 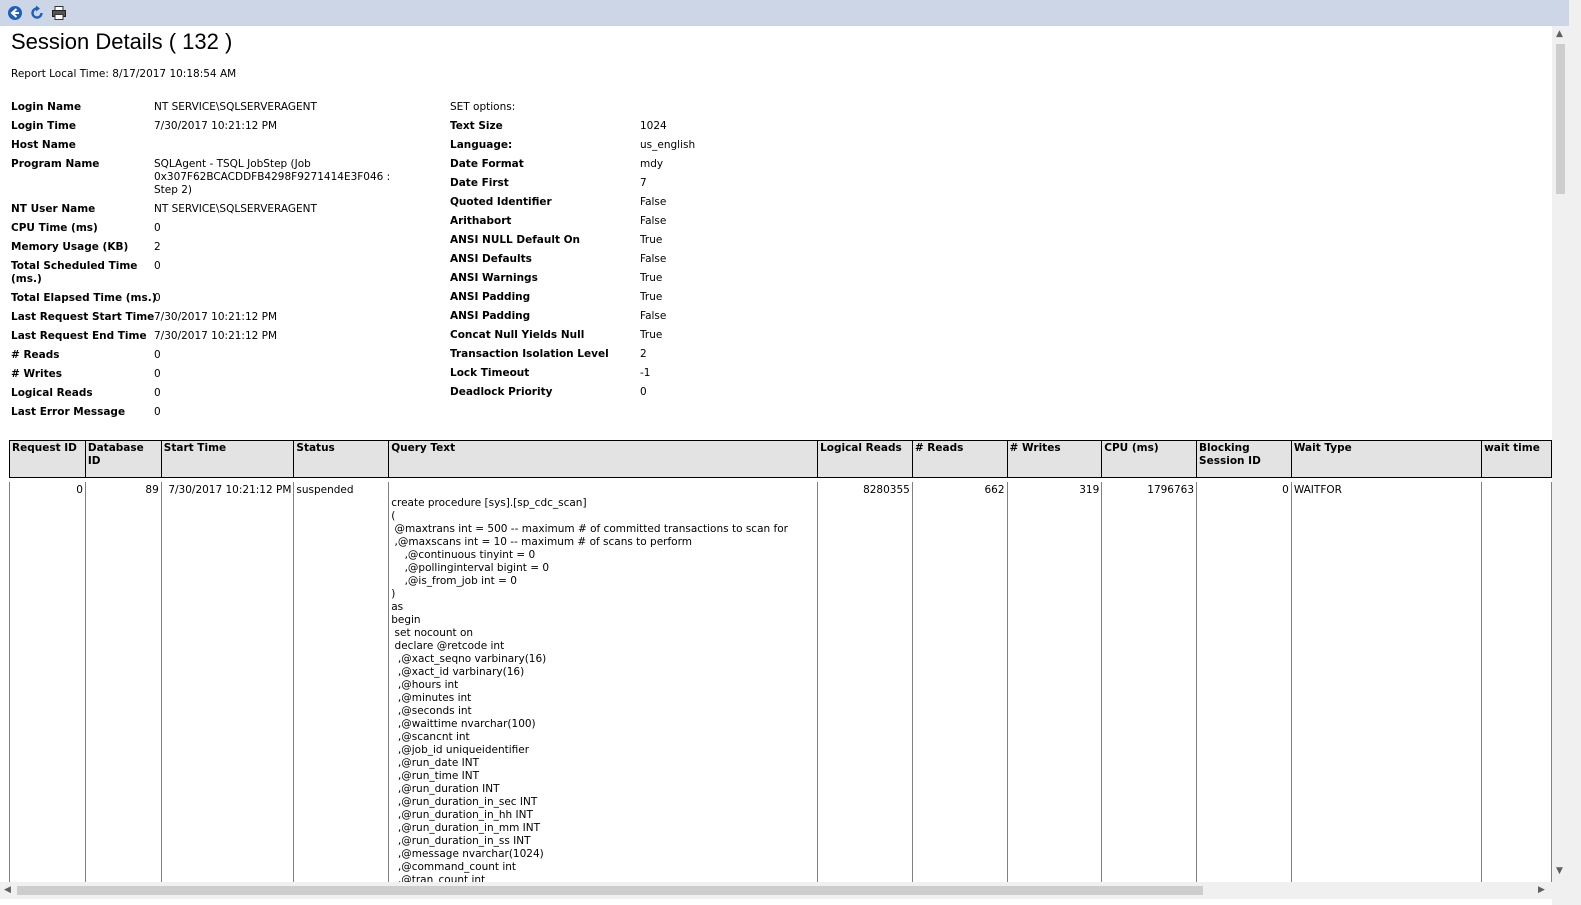 I want to click on column-header: Start Time, so click(x=227, y=459).